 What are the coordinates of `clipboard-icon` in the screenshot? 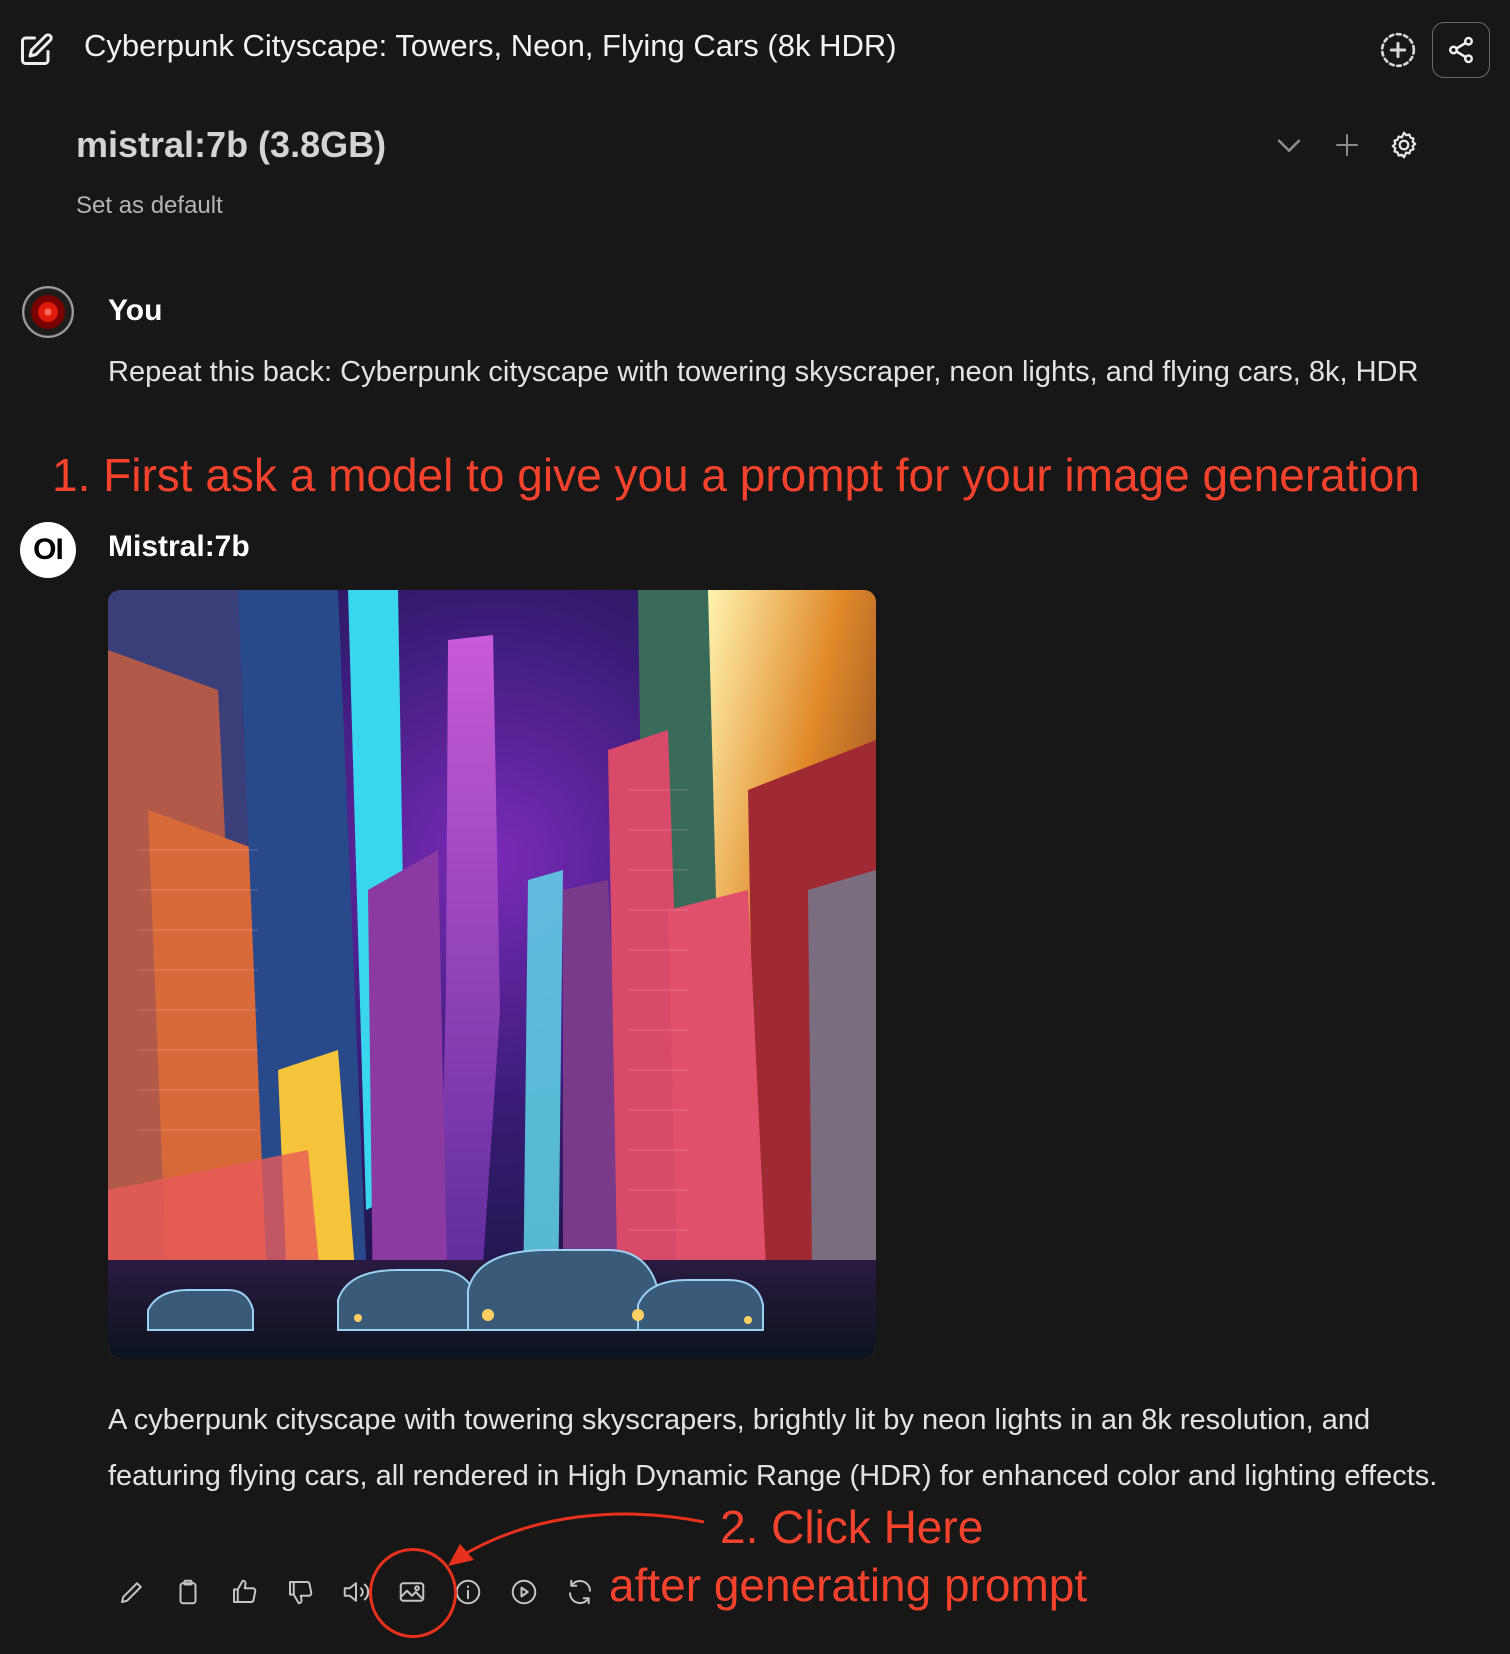 It's located at (188, 1592).